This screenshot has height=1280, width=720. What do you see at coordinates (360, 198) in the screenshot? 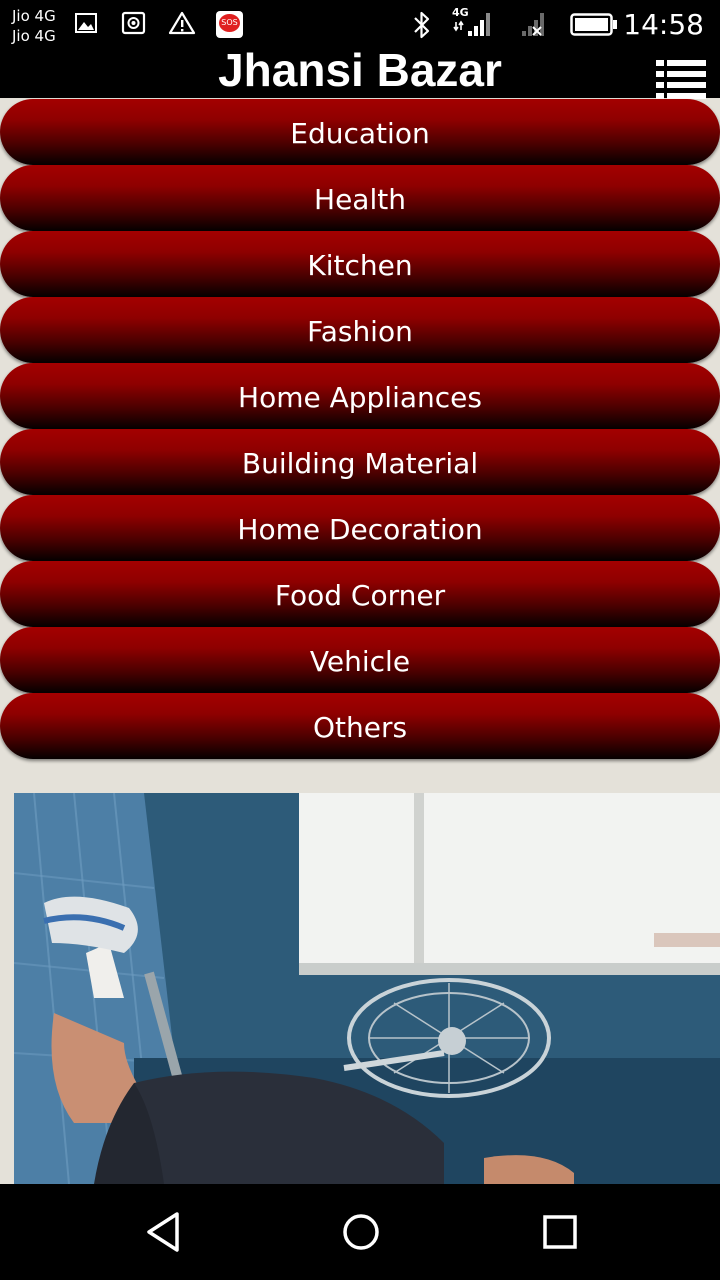
I see `category-health-button: Health` at bounding box center [360, 198].